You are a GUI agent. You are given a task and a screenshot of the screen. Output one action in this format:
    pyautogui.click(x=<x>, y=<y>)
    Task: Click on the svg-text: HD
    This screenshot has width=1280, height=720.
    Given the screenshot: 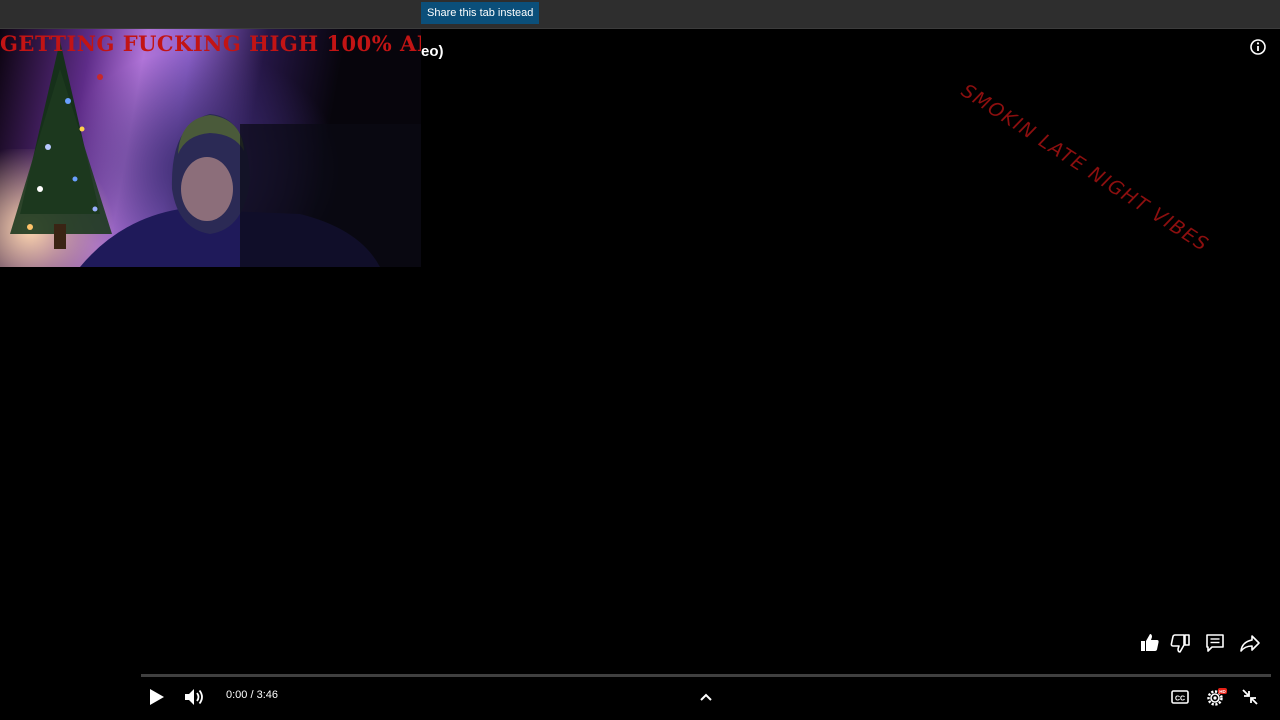 What is the action you would take?
    pyautogui.click(x=1222, y=691)
    